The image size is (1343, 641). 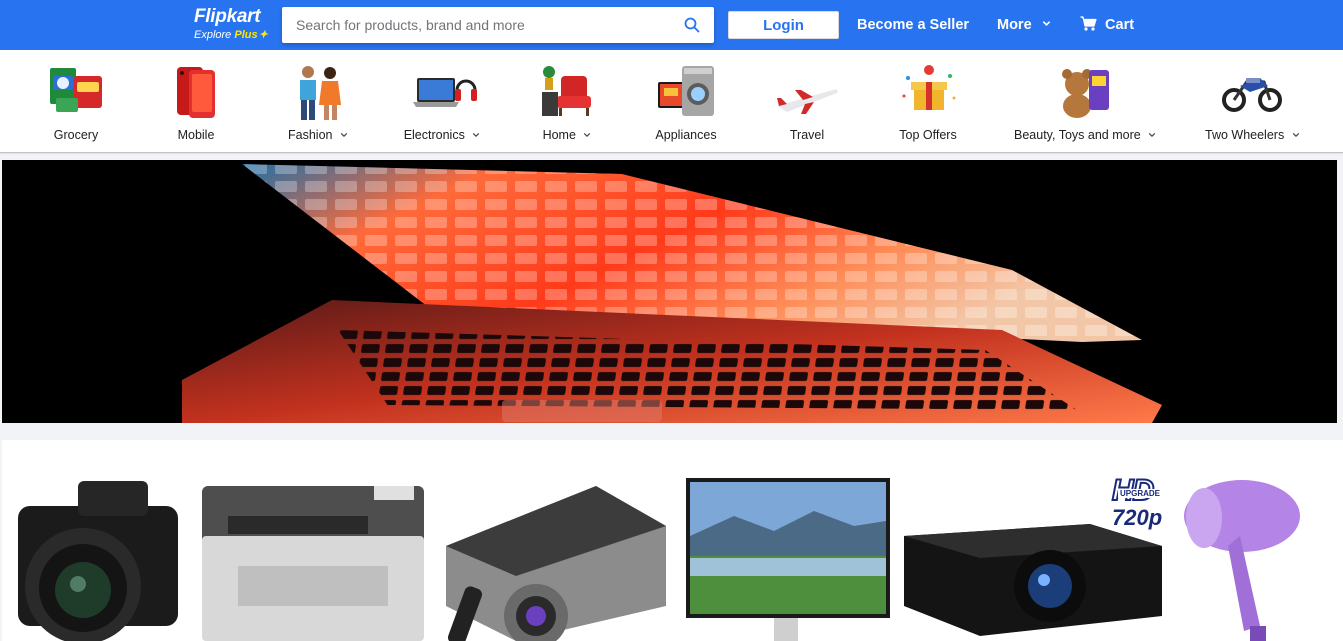 I want to click on become-seller-link: Become a Seller, so click(x=913, y=25).